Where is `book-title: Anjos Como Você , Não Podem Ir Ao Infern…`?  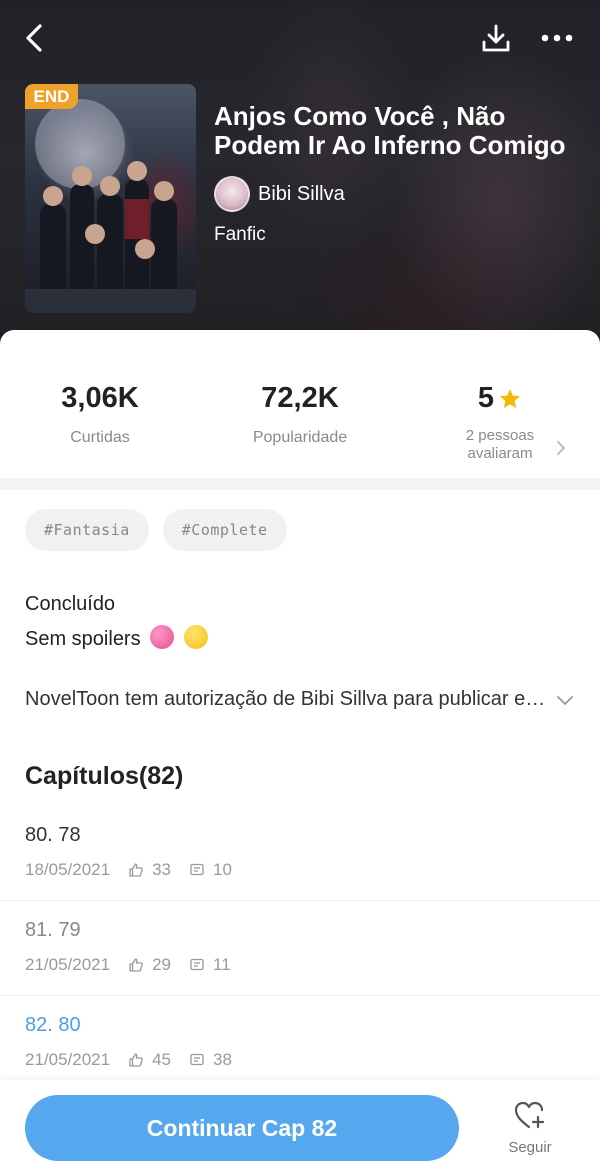 book-title: Anjos Como Você , Não Podem Ir Ao Infern… is located at coordinates (390, 131).